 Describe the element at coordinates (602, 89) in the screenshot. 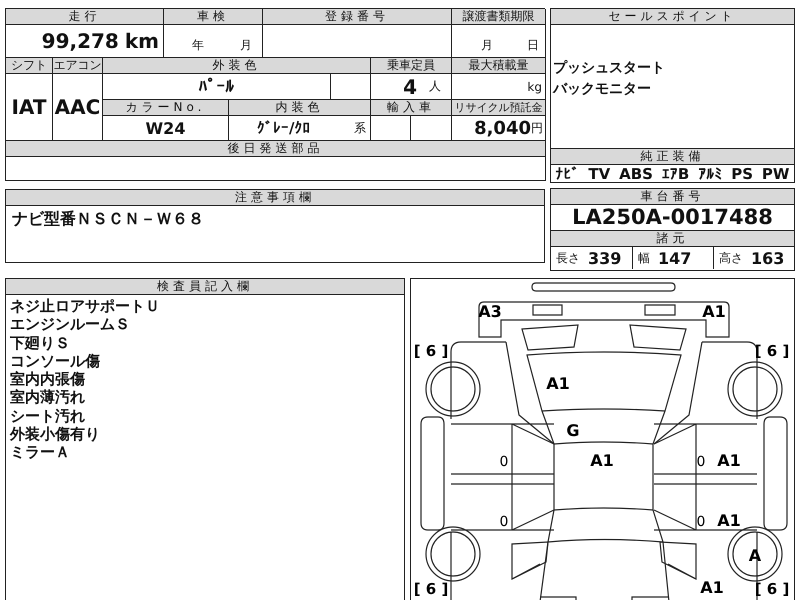

I see `sales-point-text: バックモニター` at that location.